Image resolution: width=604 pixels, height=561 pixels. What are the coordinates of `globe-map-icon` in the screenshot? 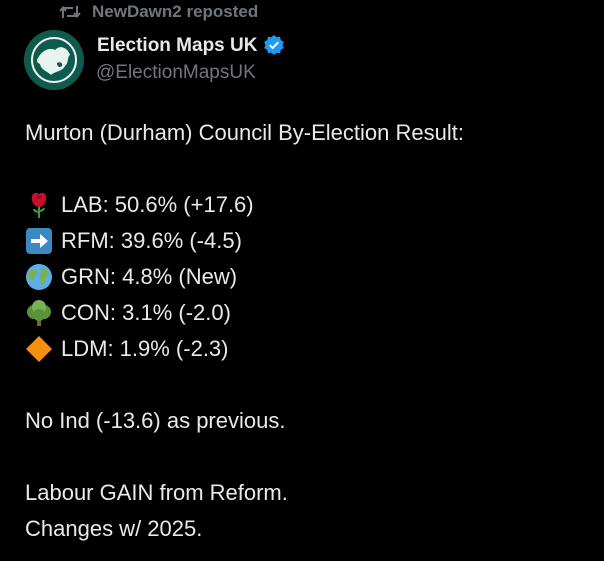 It's located at (54, 60).